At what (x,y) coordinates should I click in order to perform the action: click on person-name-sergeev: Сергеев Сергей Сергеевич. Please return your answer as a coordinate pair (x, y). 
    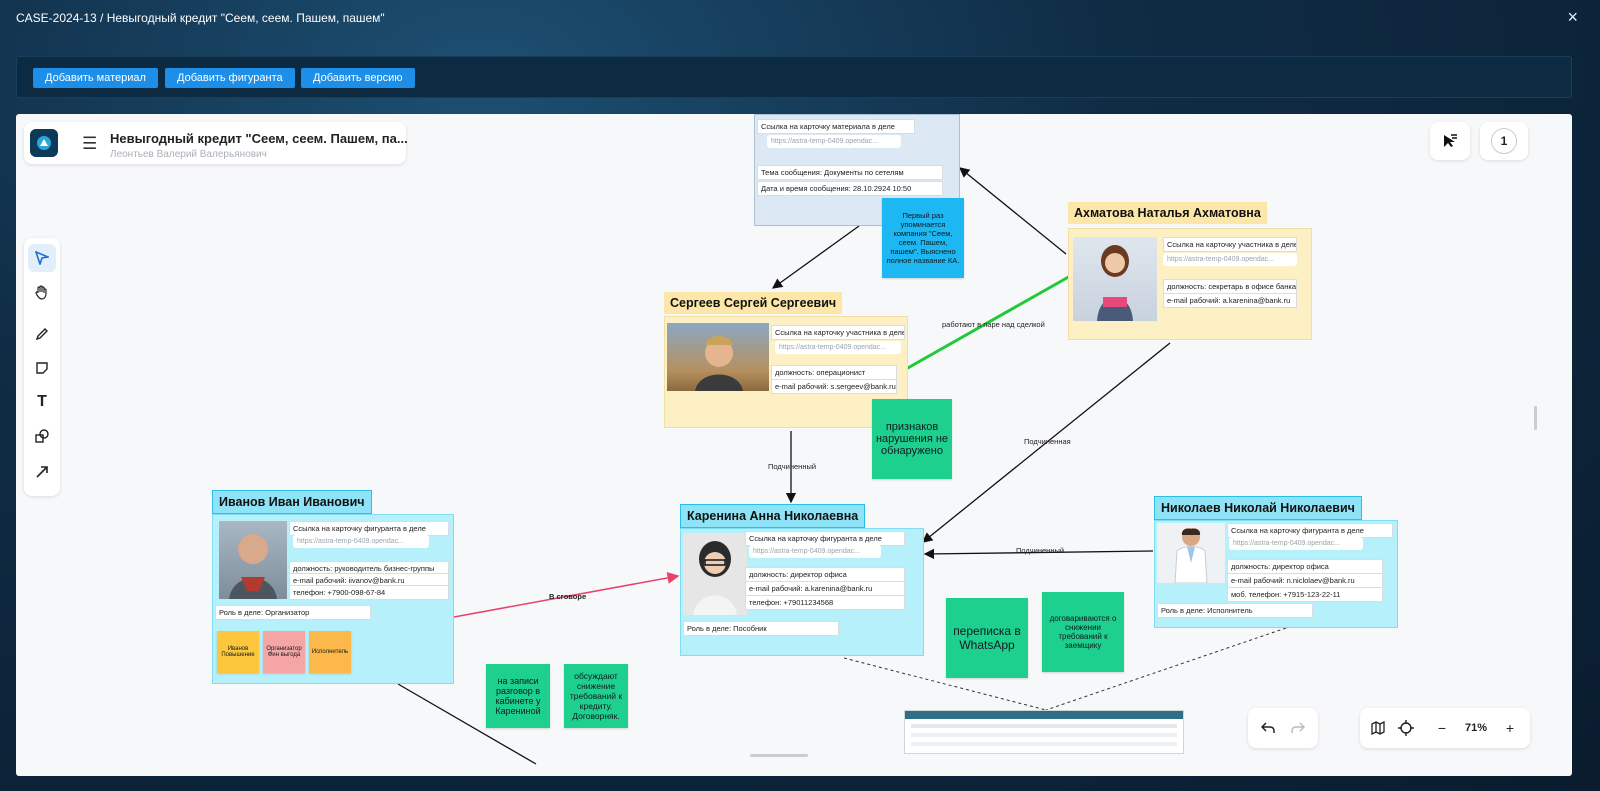
    Looking at the image, I should click on (753, 303).